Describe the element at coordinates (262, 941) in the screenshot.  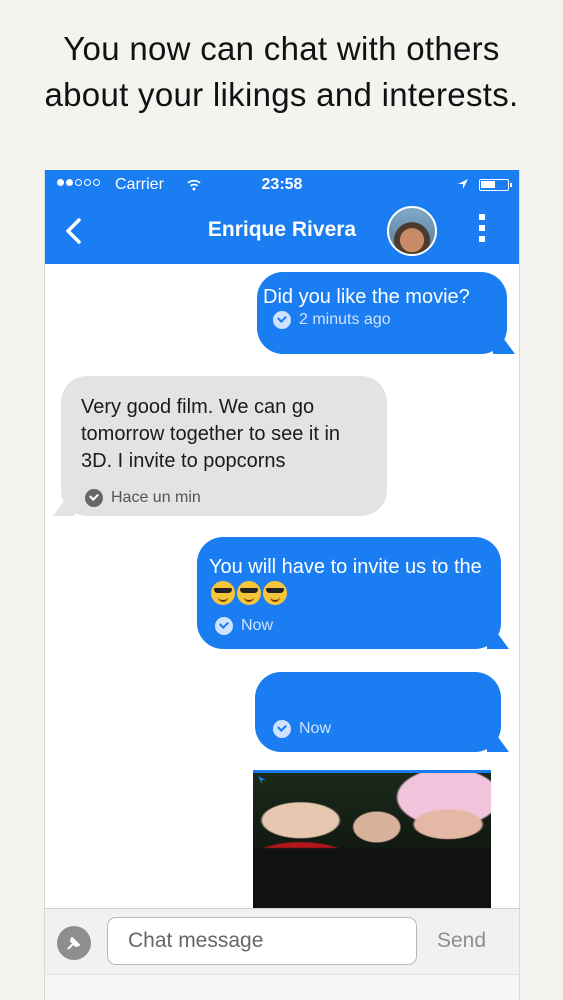
I see `chat-message-input` at that location.